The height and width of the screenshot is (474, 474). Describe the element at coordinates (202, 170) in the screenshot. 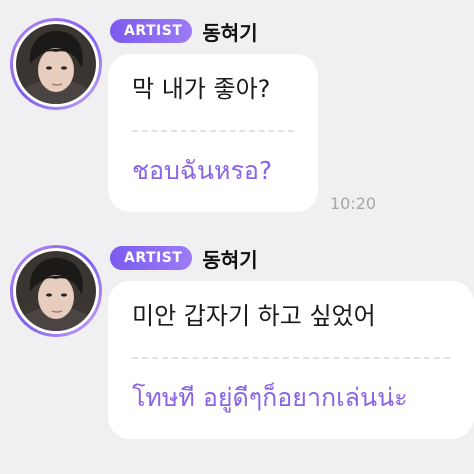

I see `translation-text: ชอบฉันหรอ?` at that location.